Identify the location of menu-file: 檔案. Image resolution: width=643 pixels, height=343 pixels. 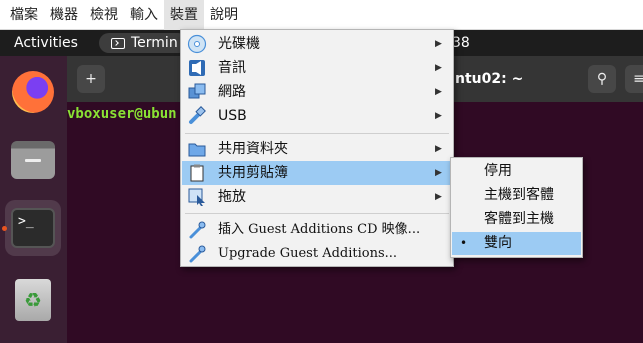
(24, 15).